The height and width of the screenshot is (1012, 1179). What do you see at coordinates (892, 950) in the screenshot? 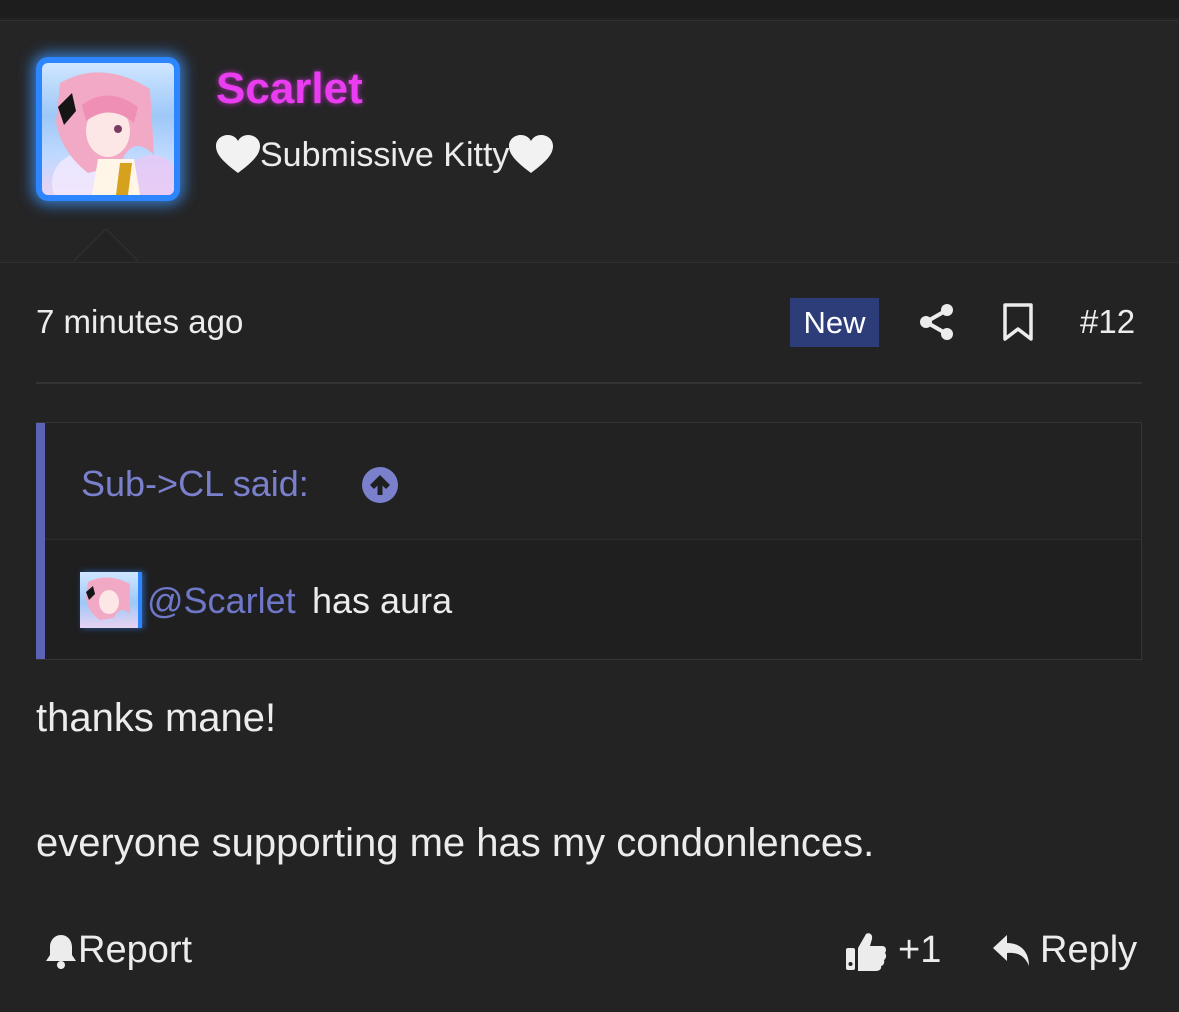
I see `like-button: +1` at bounding box center [892, 950].